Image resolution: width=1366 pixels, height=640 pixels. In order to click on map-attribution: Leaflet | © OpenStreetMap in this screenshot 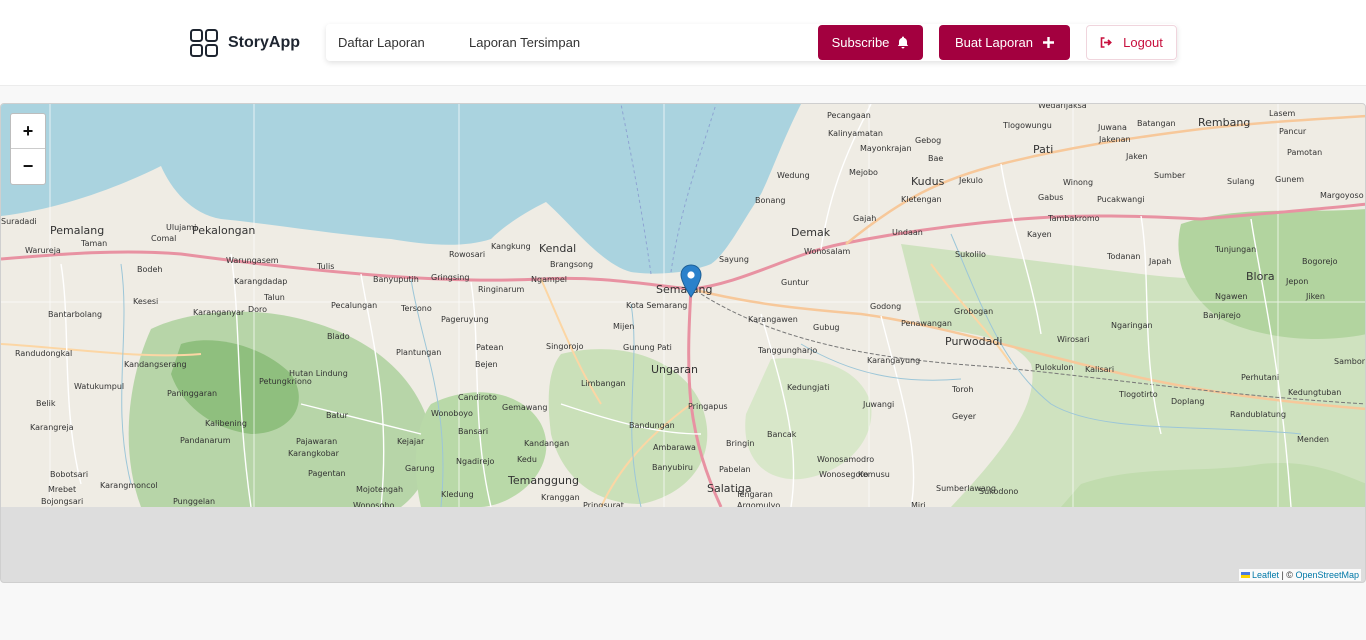, I will do `click(1299, 575)`.